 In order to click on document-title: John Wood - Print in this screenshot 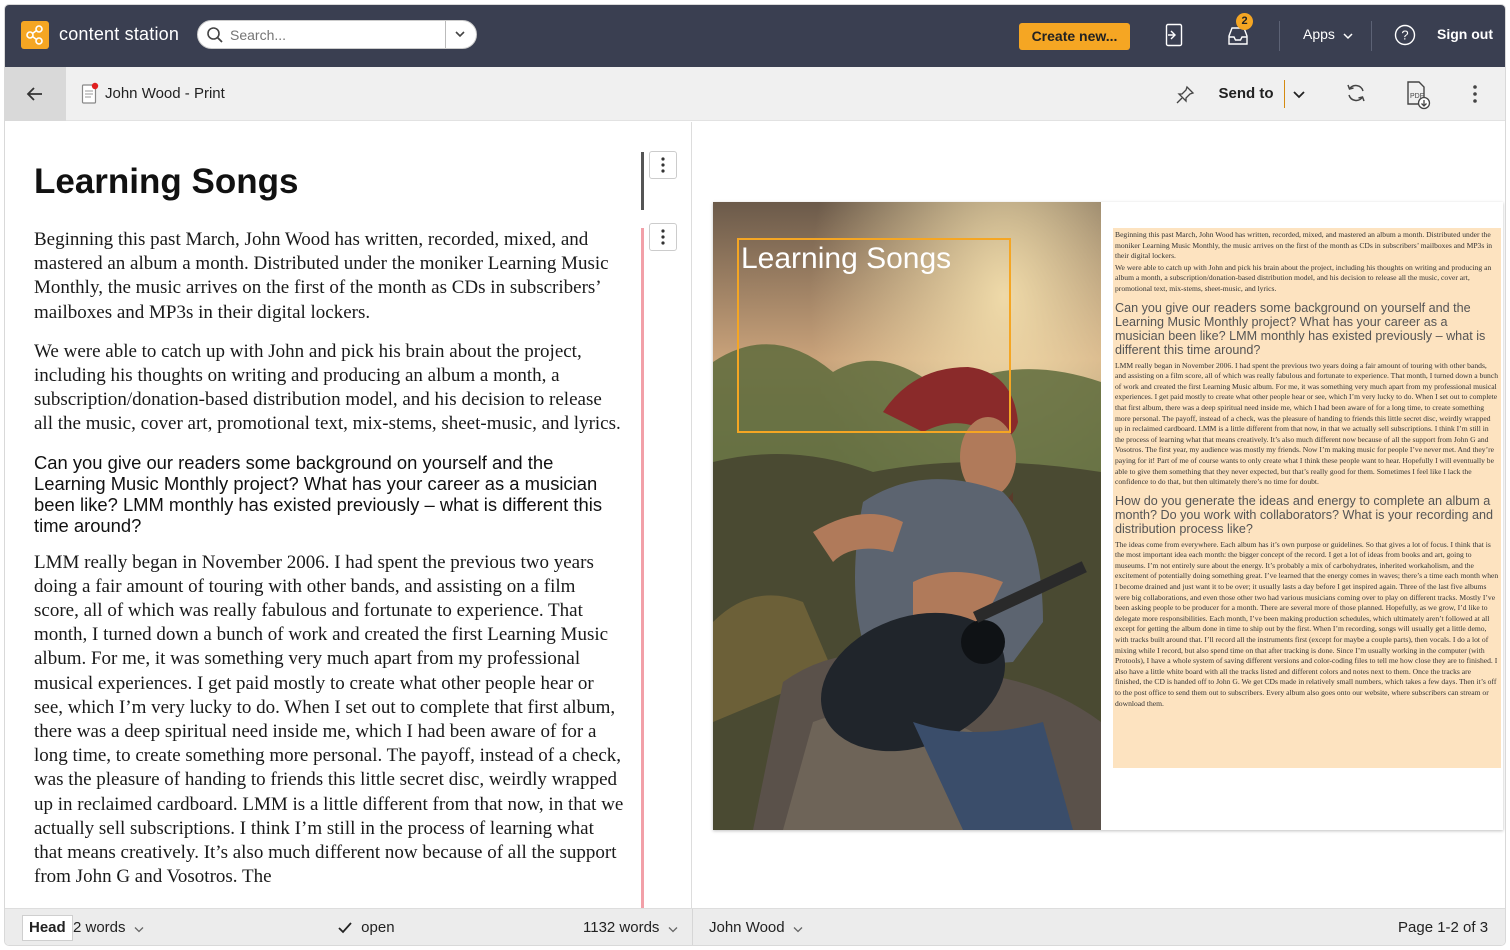, I will do `click(165, 93)`.